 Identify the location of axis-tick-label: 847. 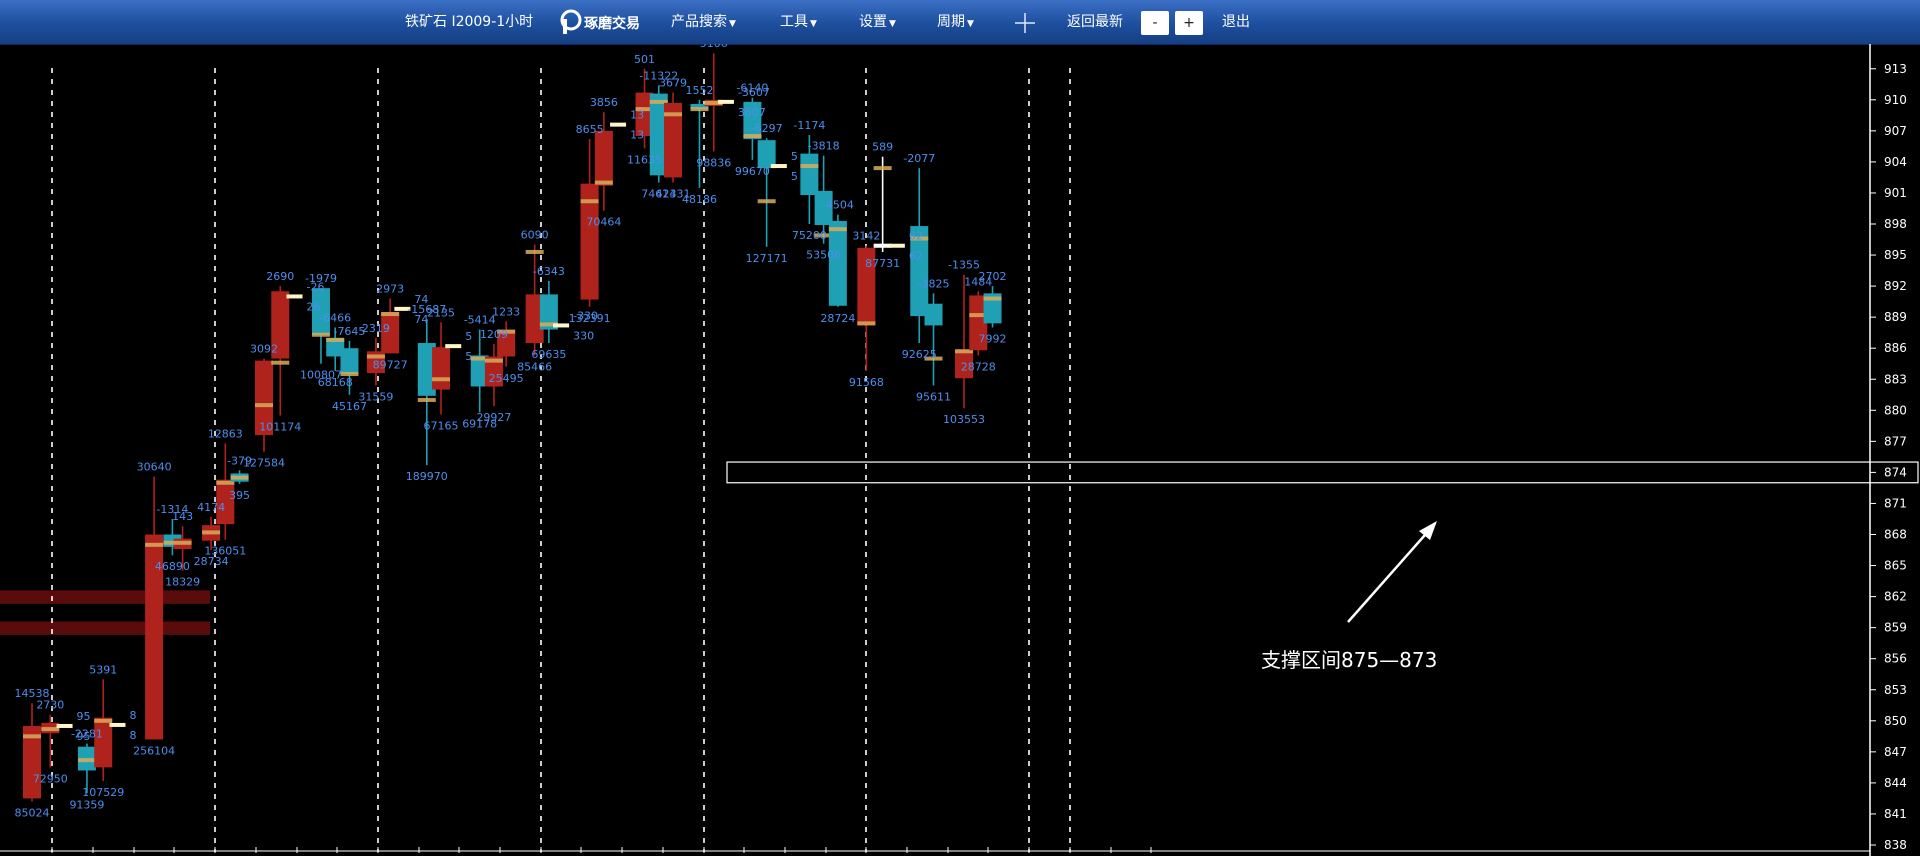
(1895, 752).